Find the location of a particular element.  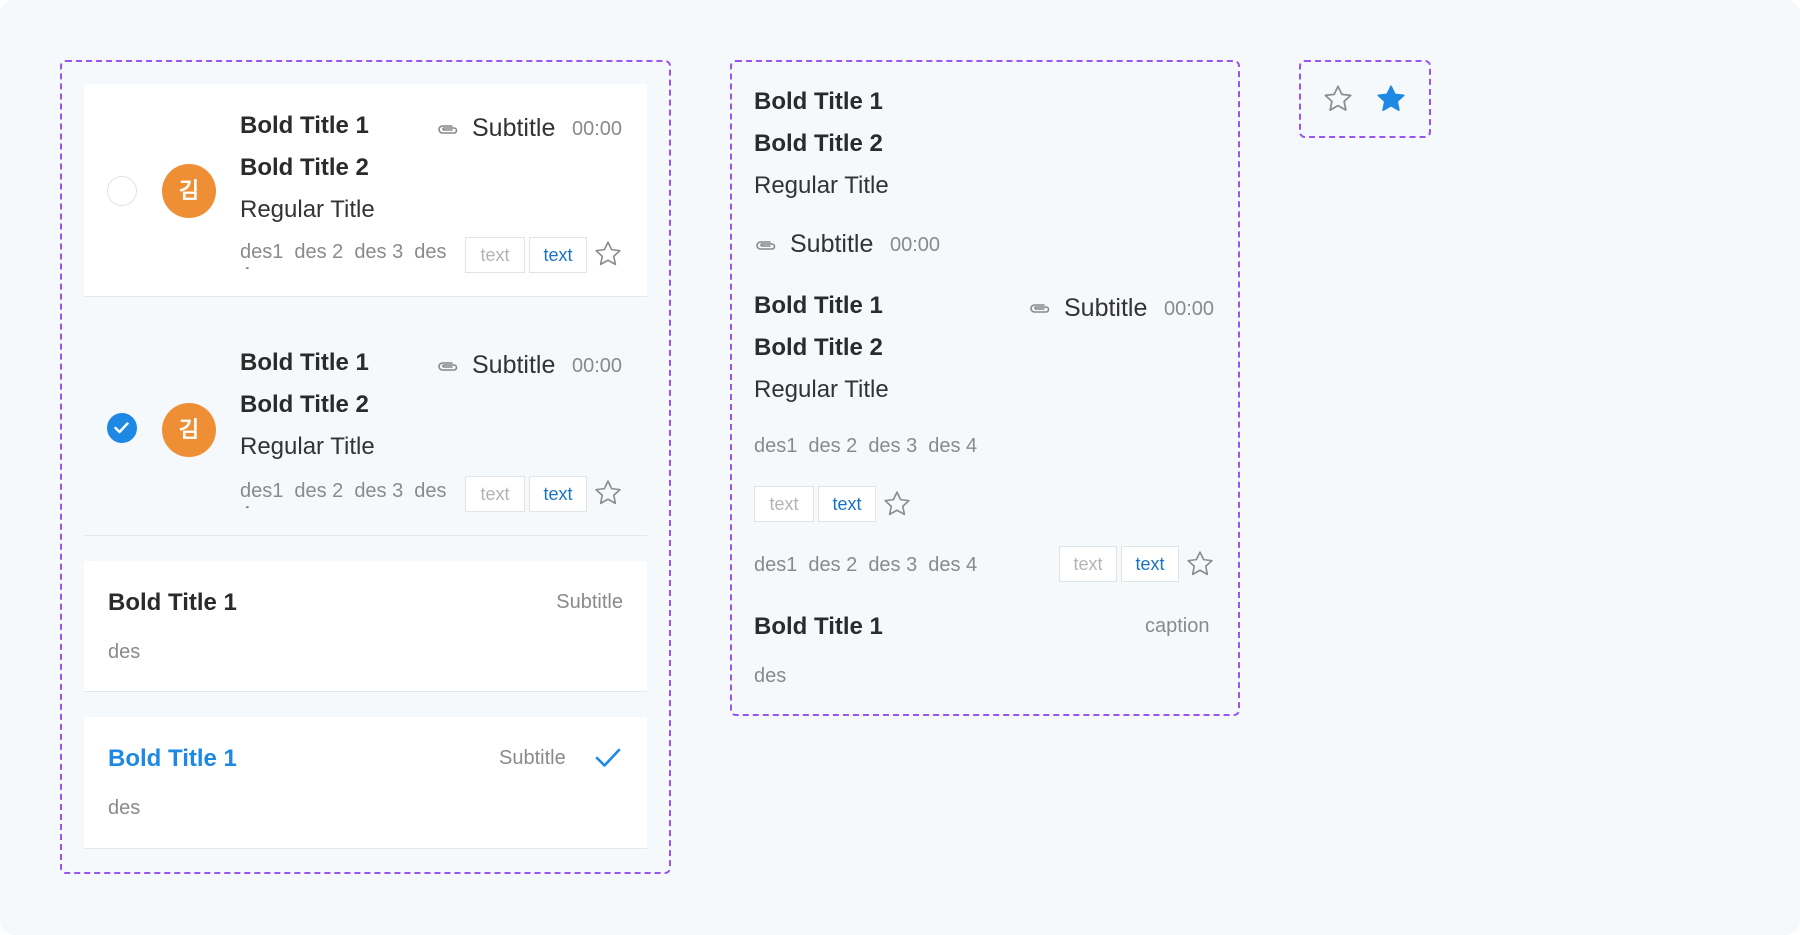

star-outline-icon is located at coordinates (1338, 101).